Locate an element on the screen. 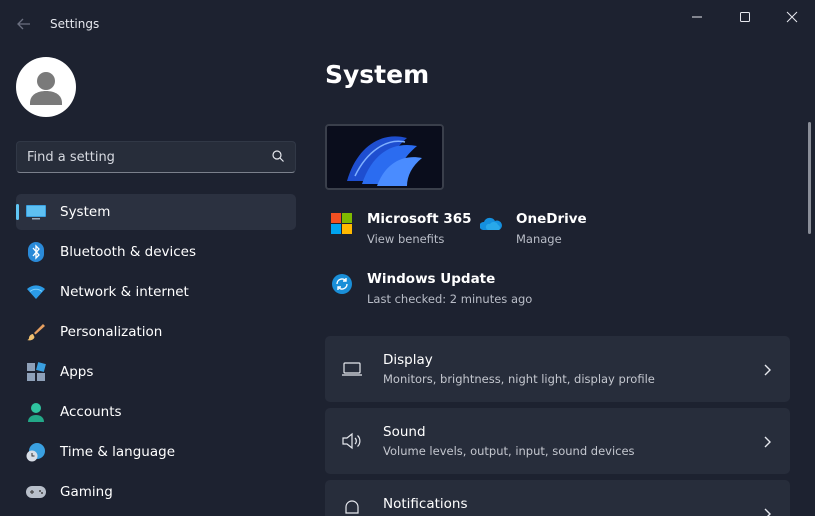 This screenshot has width=815, height=516. sidebar-item-label: Network & internet is located at coordinates (124, 292).